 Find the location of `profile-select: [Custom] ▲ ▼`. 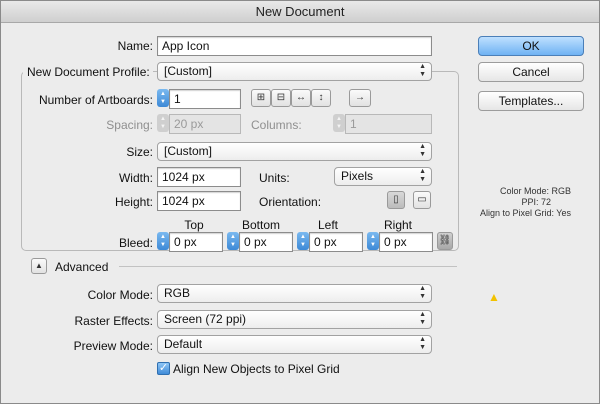

profile-select: [Custom] ▲ ▼ is located at coordinates (294, 71).